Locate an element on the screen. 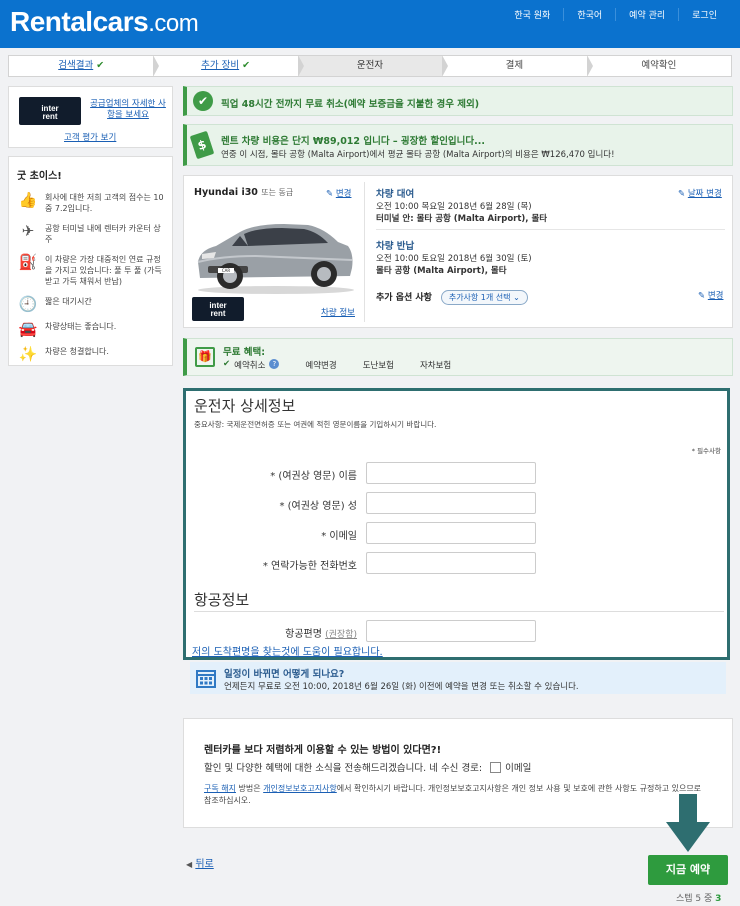 Image resolution: width=740 pixels, height=906 pixels. supplier-logo: inter rent is located at coordinates (50, 111).